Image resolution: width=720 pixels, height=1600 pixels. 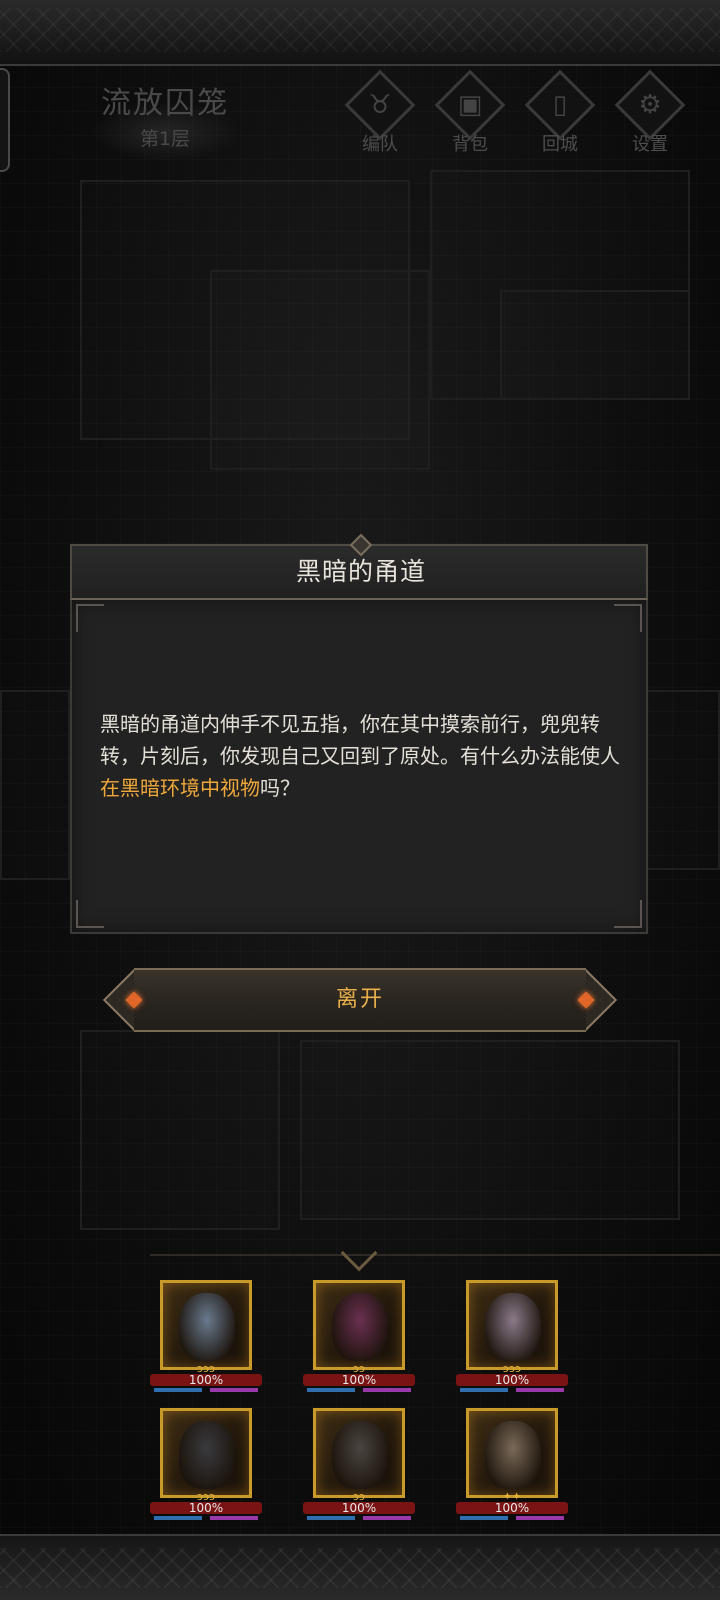 I want to click on bottom-ornament-pattern, so click(x=360, y=1568).